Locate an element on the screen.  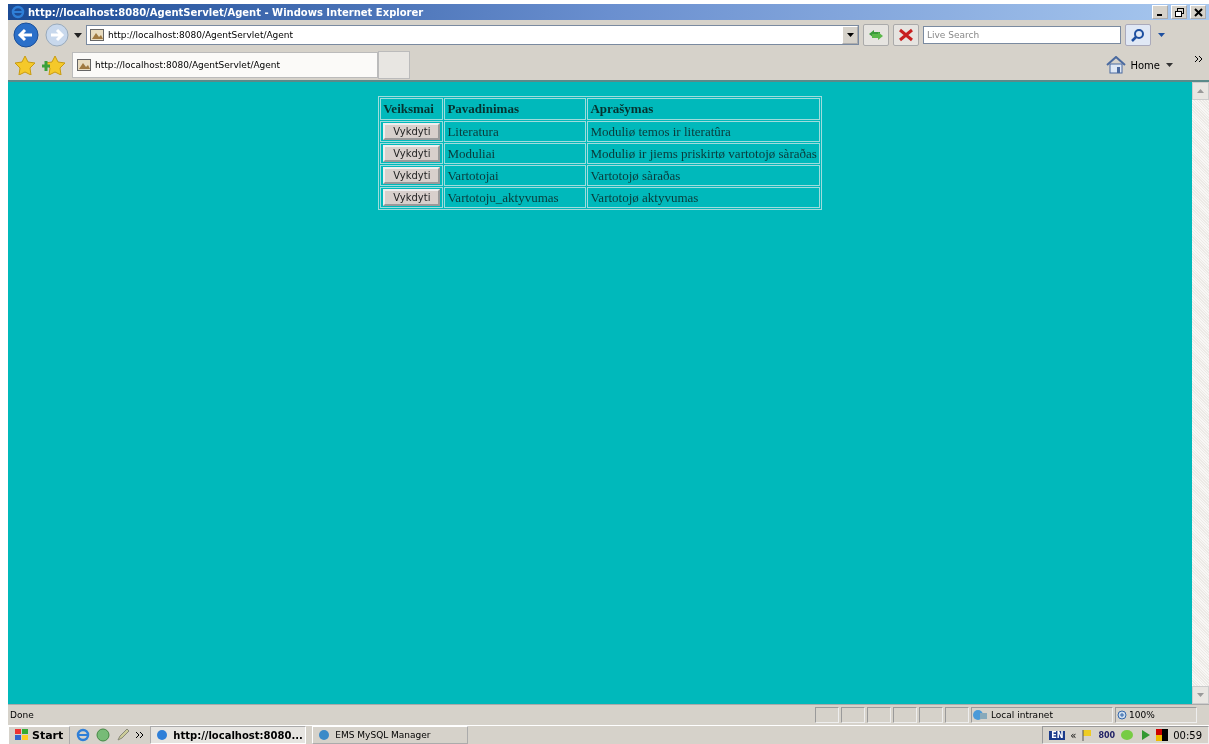
network-icon is located at coordinates (980, 715).